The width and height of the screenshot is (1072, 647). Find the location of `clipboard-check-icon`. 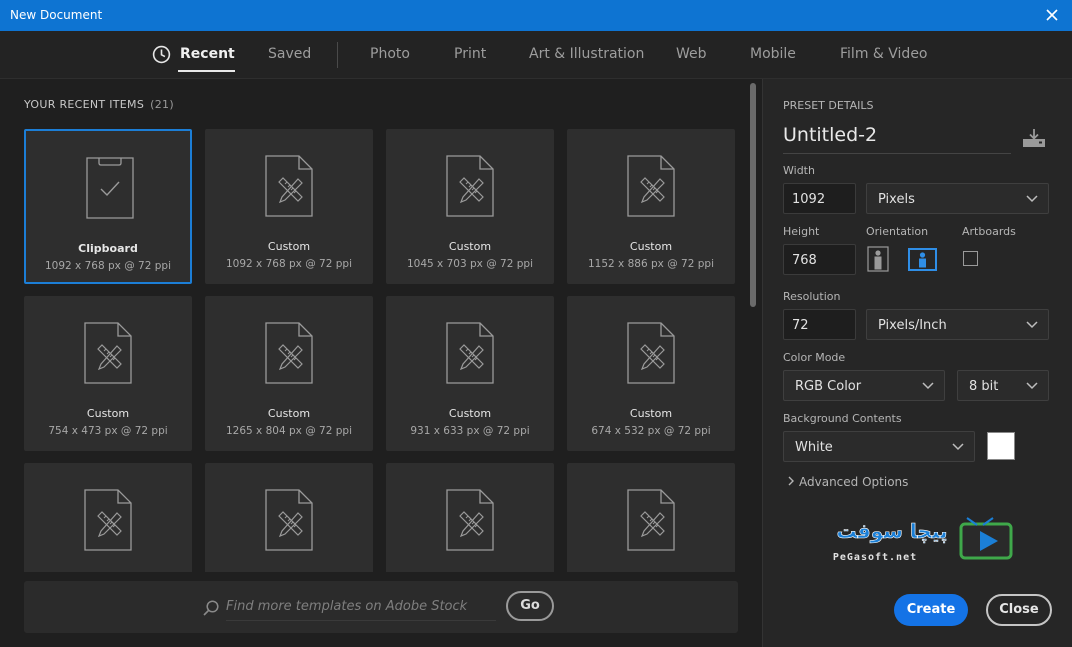

clipboard-check-icon is located at coordinates (110, 188).